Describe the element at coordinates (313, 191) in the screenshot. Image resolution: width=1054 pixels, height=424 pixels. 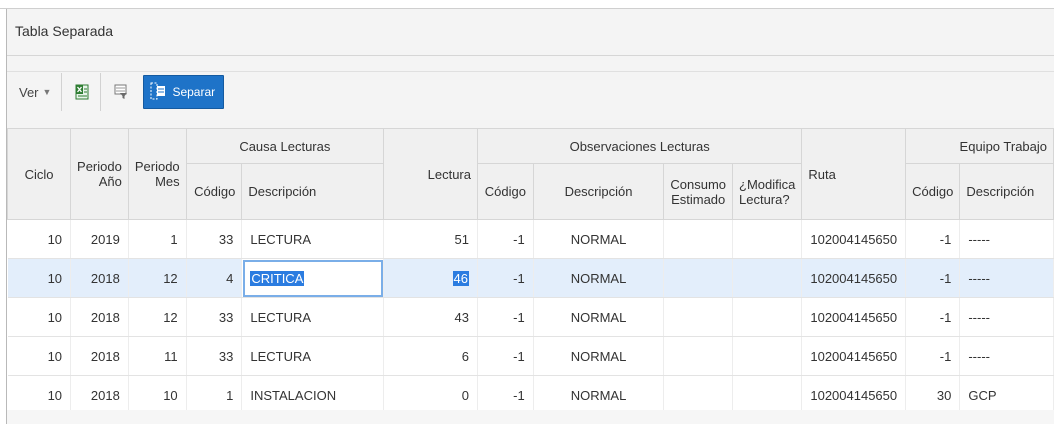
I see `header-causa-descripcion: Descripción` at that location.